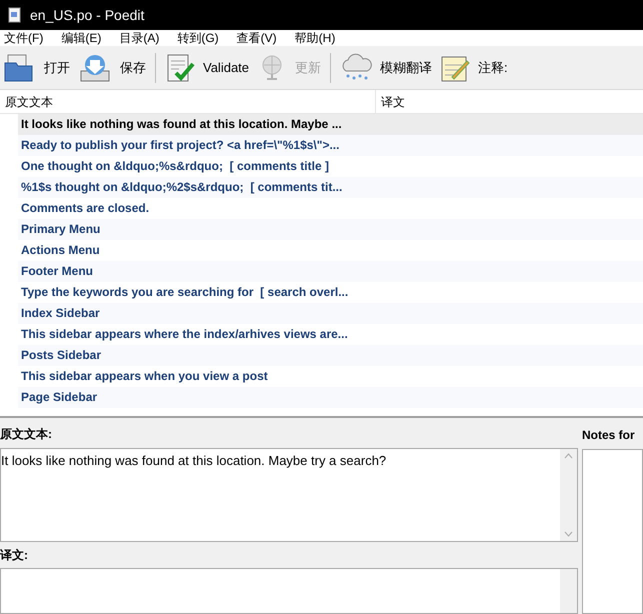  I want to click on toolbar-button: 模糊翻译, so click(386, 67).